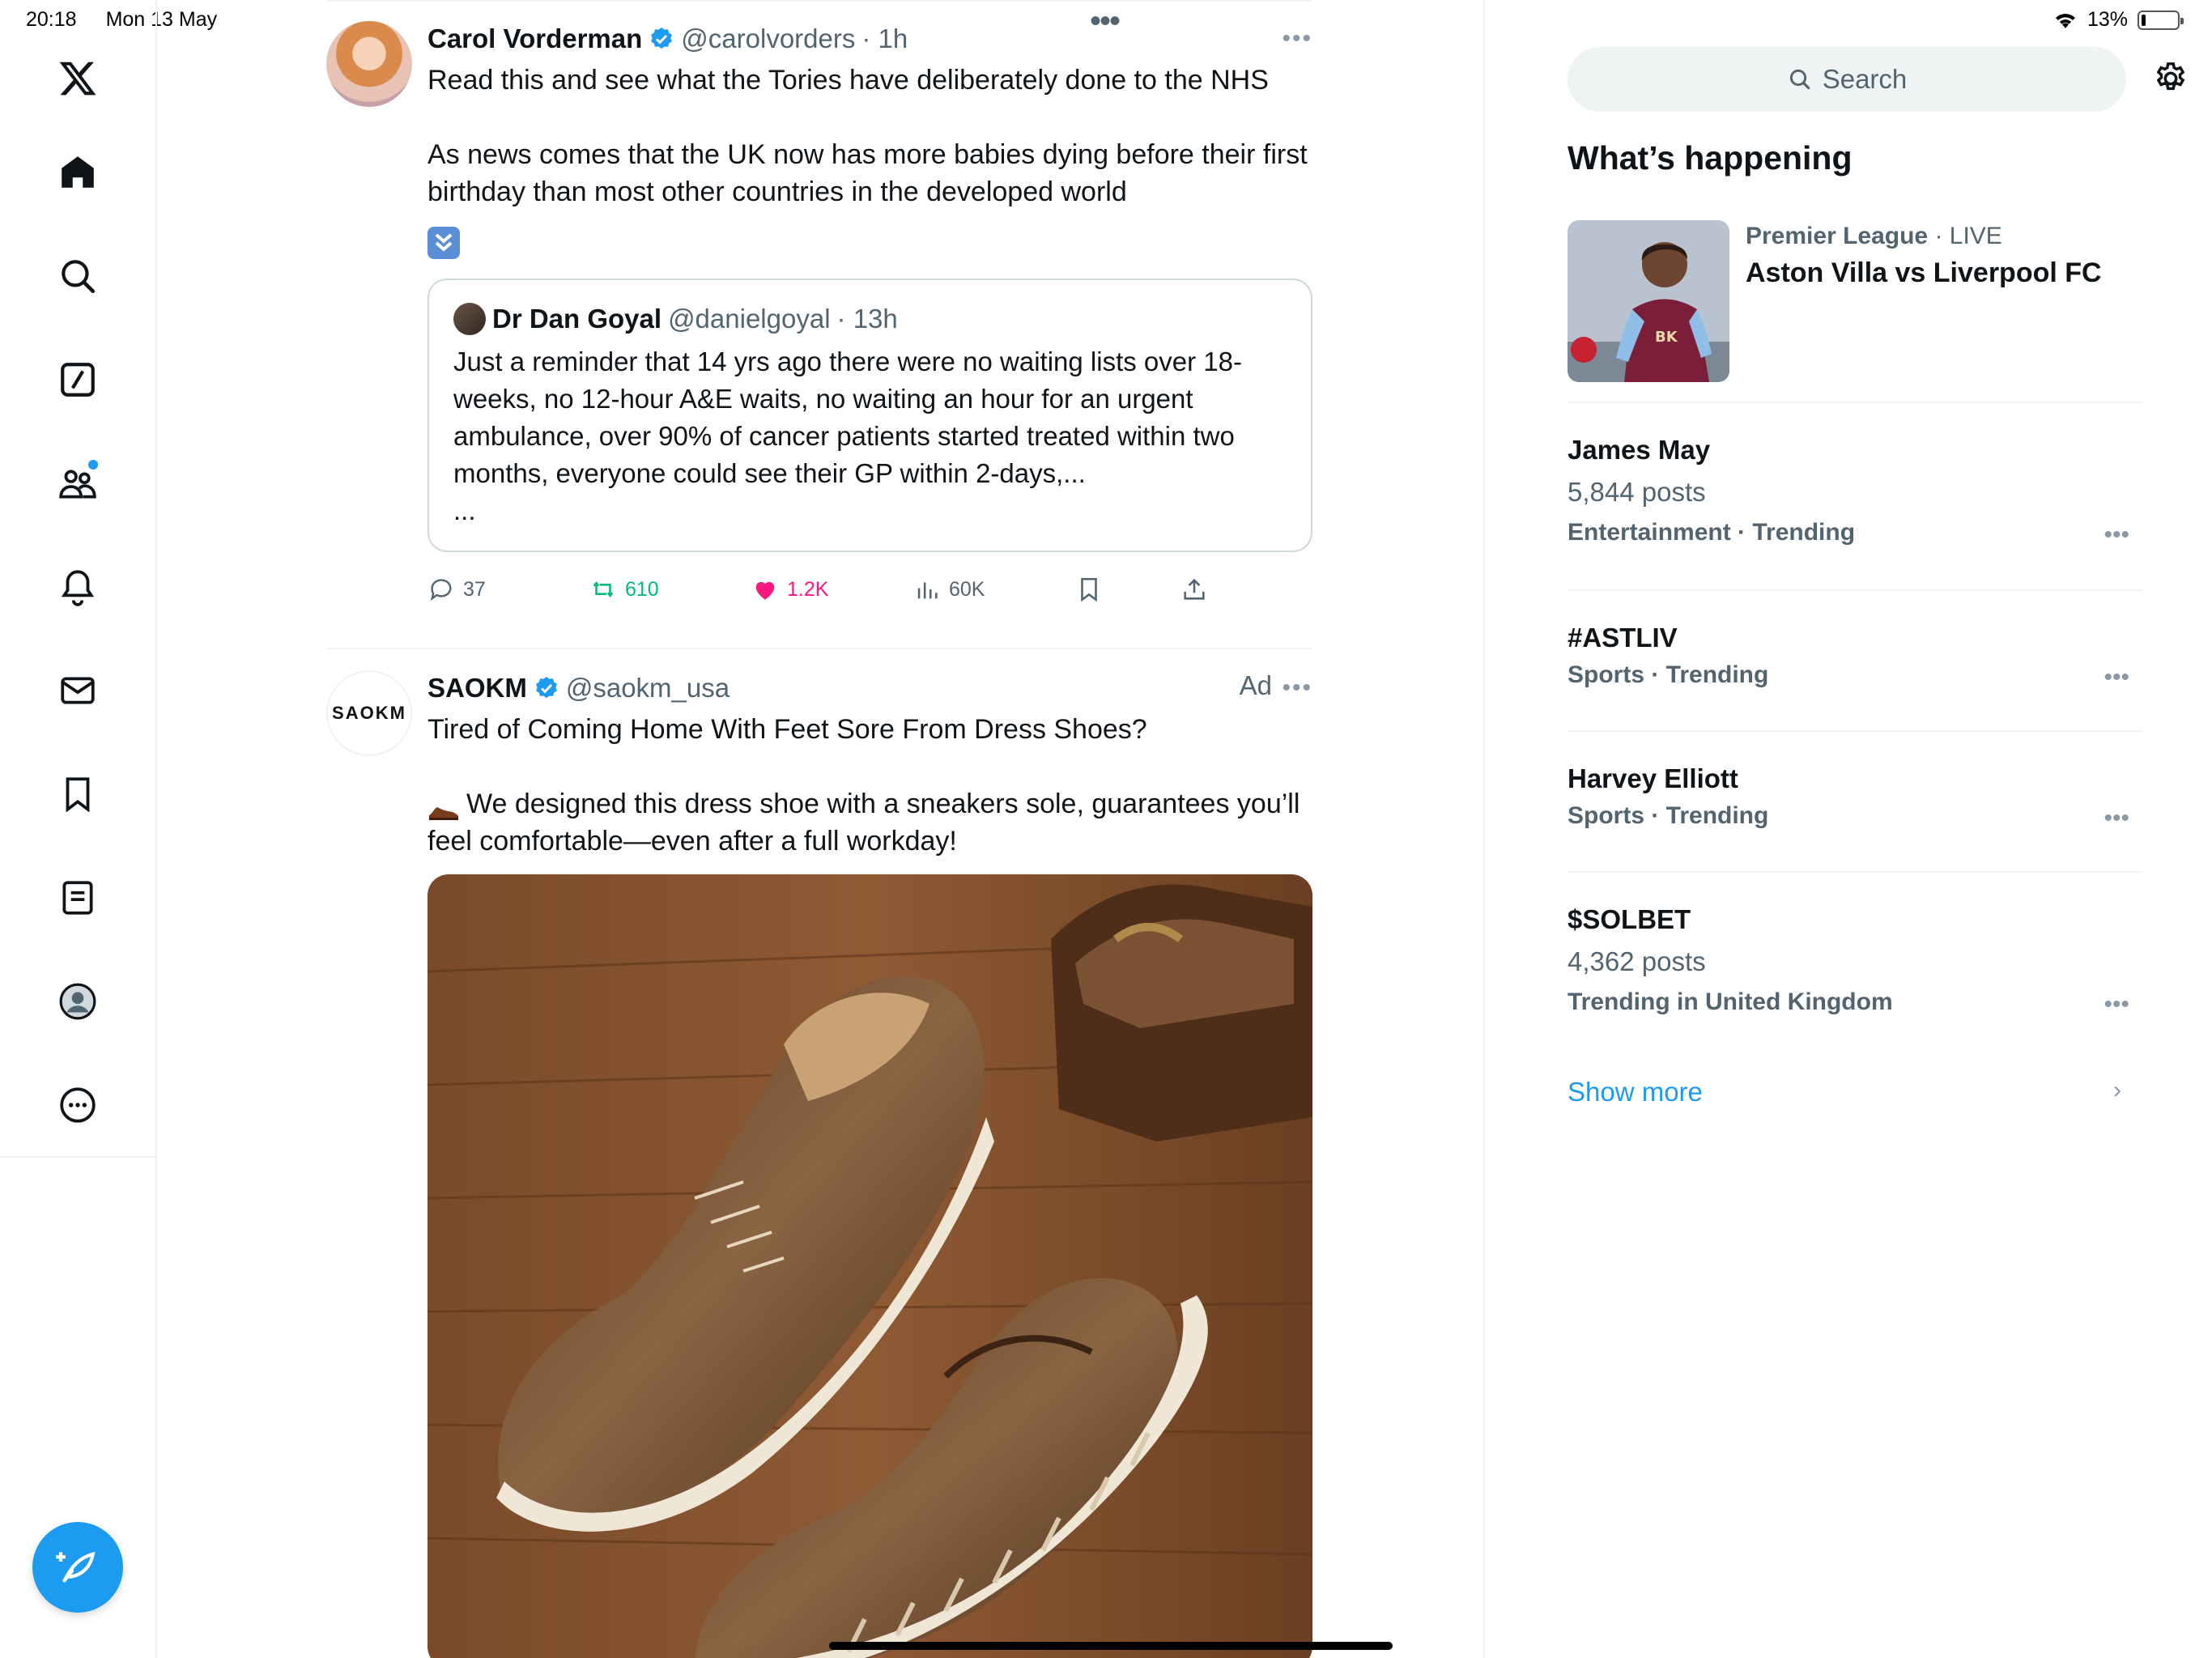 This screenshot has height=1658, width=2212. Describe the element at coordinates (77, 587) in the screenshot. I see `bell-icon` at that location.